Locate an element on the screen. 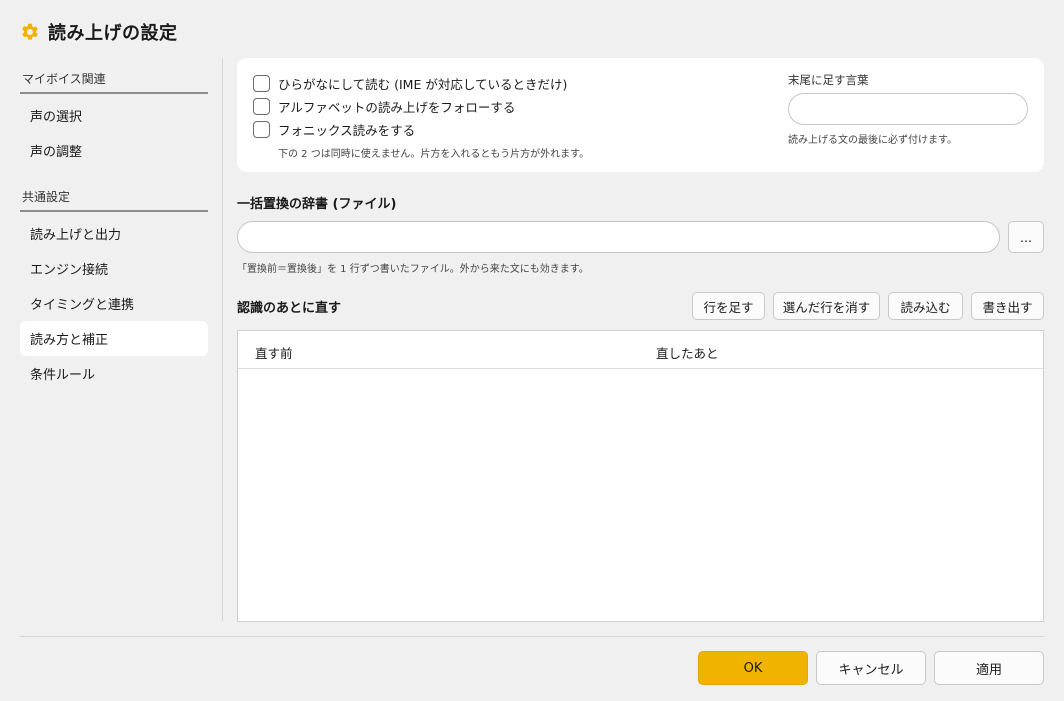 This screenshot has width=1064, height=701. window-title-bar: 読み上げの設定 is located at coordinates (99, 32).